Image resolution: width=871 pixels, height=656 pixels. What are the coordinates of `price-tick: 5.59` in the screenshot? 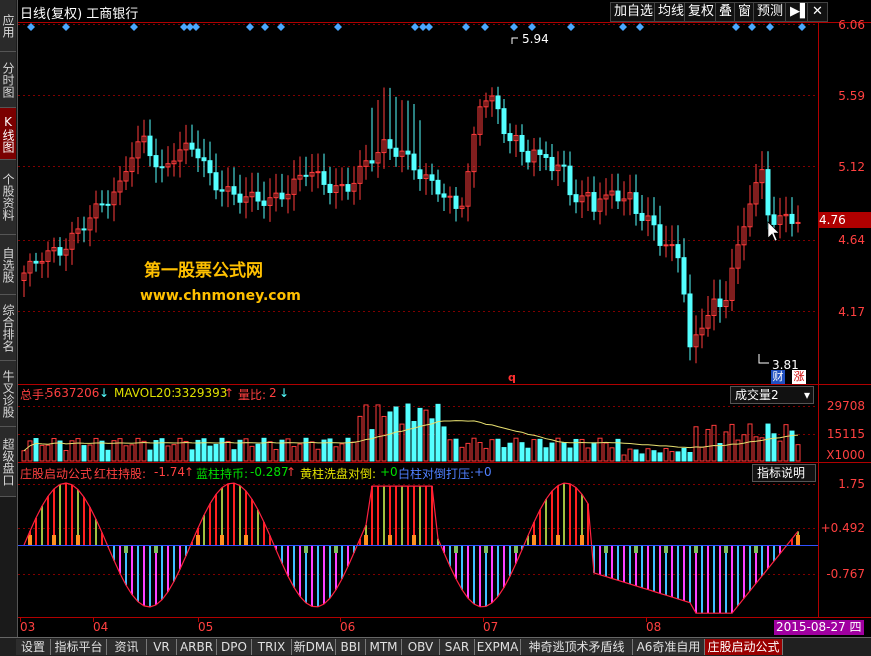 It's located at (851, 96).